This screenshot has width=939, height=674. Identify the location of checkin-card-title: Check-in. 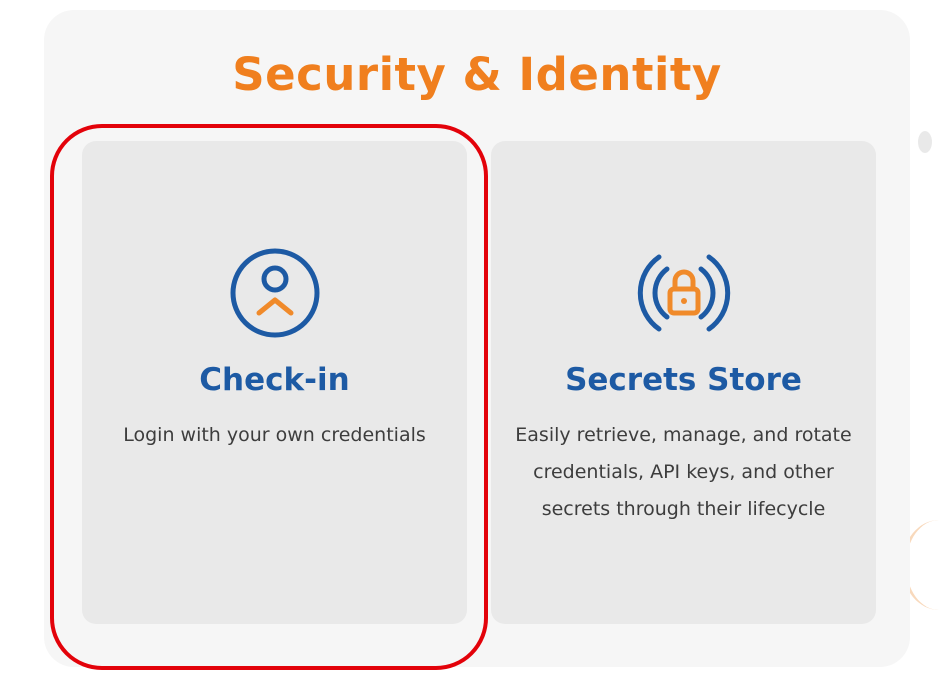
(274, 380).